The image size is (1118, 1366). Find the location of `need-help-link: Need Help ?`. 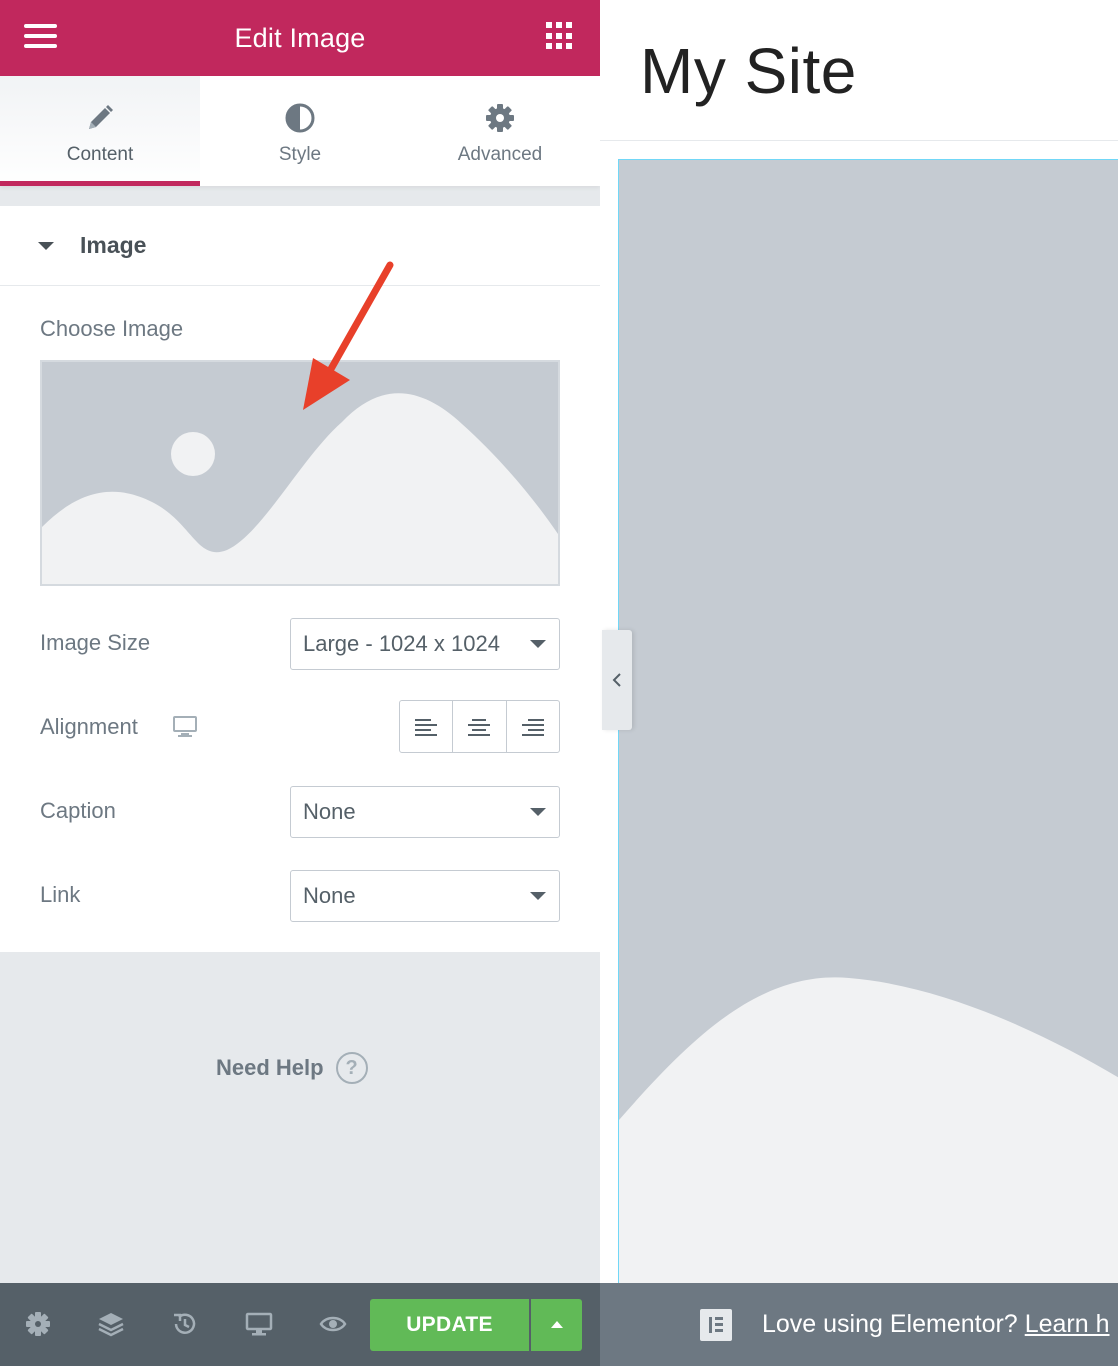

need-help-link: Need Help ? is located at coordinates (292, 1068).